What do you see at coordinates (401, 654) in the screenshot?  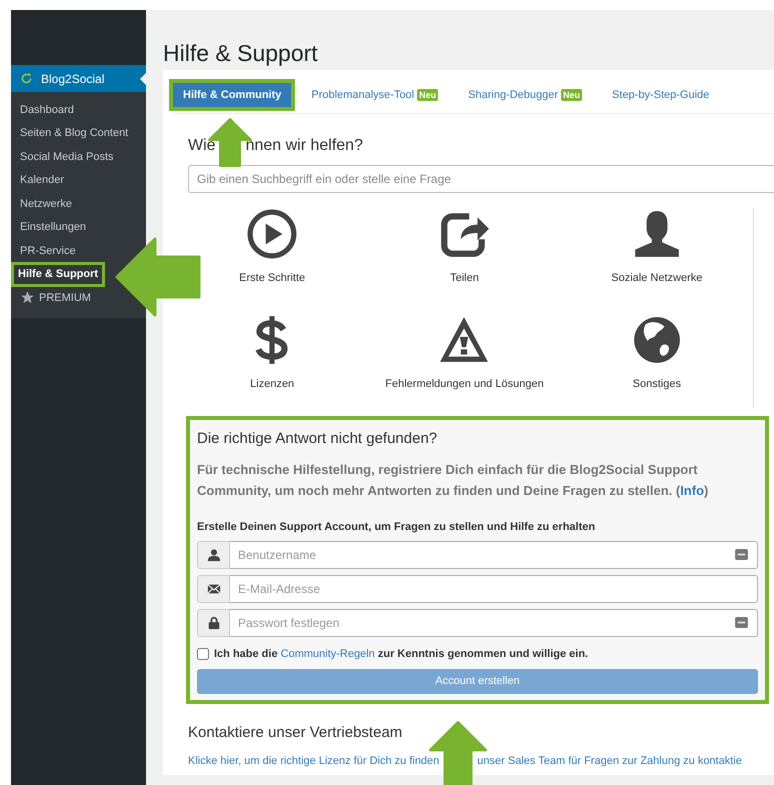 I see `consent-text: Ich habe die Community-Regeln zur Kenntnis genommen und willige ein.` at bounding box center [401, 654].